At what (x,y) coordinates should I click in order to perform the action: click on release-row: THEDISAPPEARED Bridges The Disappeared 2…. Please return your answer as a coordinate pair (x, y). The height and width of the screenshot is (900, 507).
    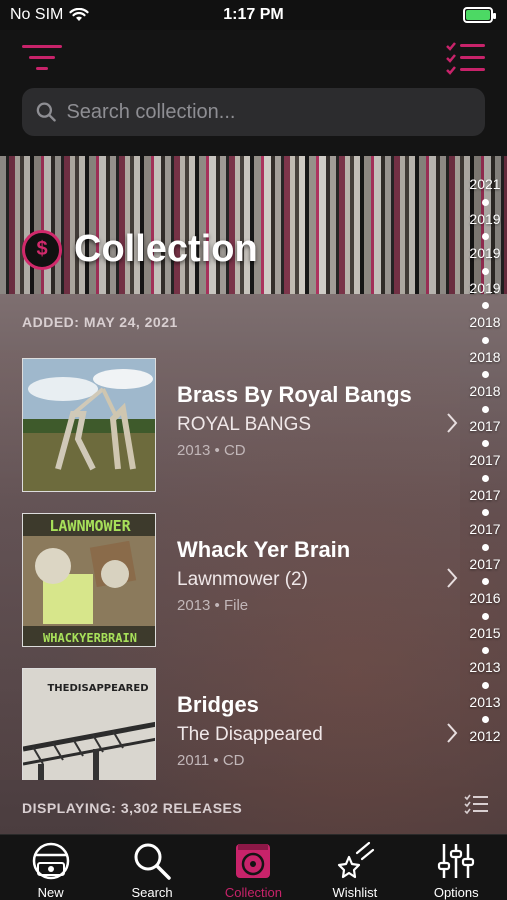
    Looking at the image, I should click on (235, 720).